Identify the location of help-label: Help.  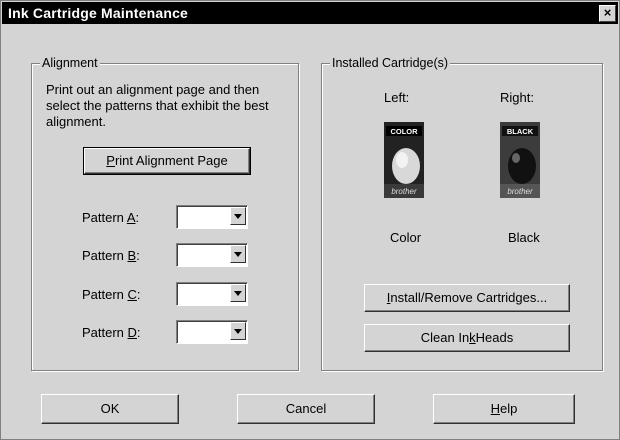
(504, 408).